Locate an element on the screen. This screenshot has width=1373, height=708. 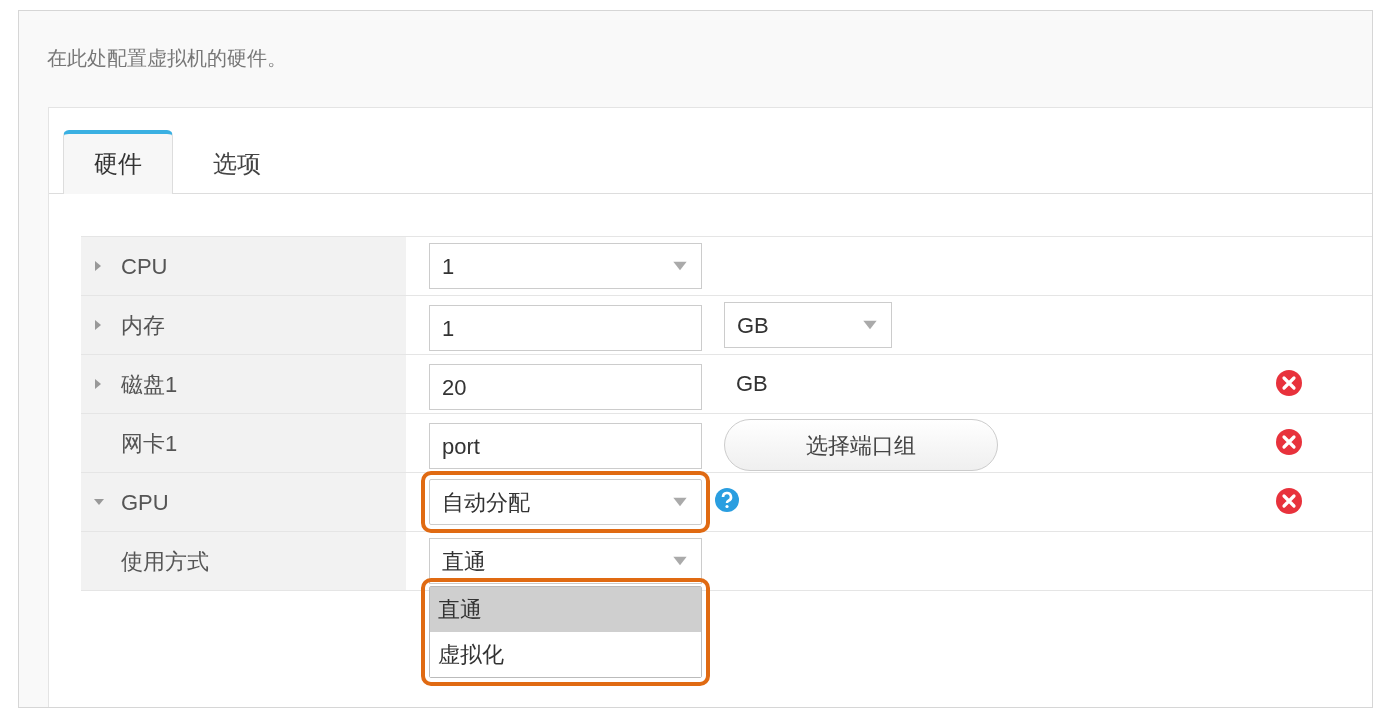
input-field: 1 is located at coordinates (565, 328).